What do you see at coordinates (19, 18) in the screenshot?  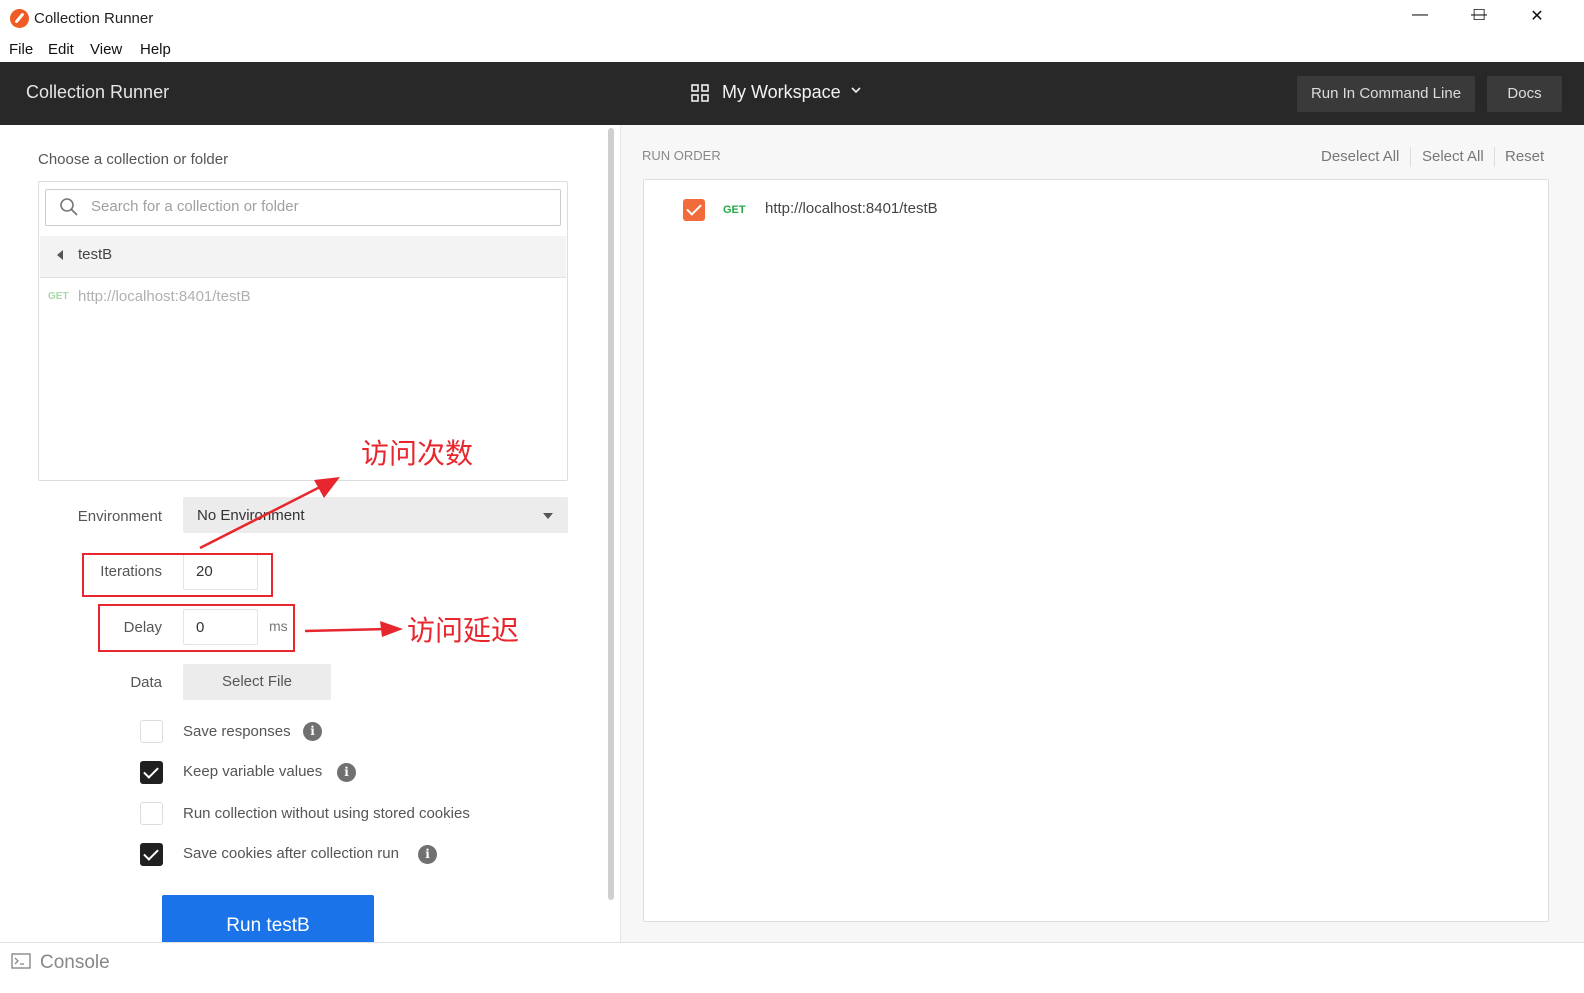 I see `postman-icon` at bounding box center [19, 18].